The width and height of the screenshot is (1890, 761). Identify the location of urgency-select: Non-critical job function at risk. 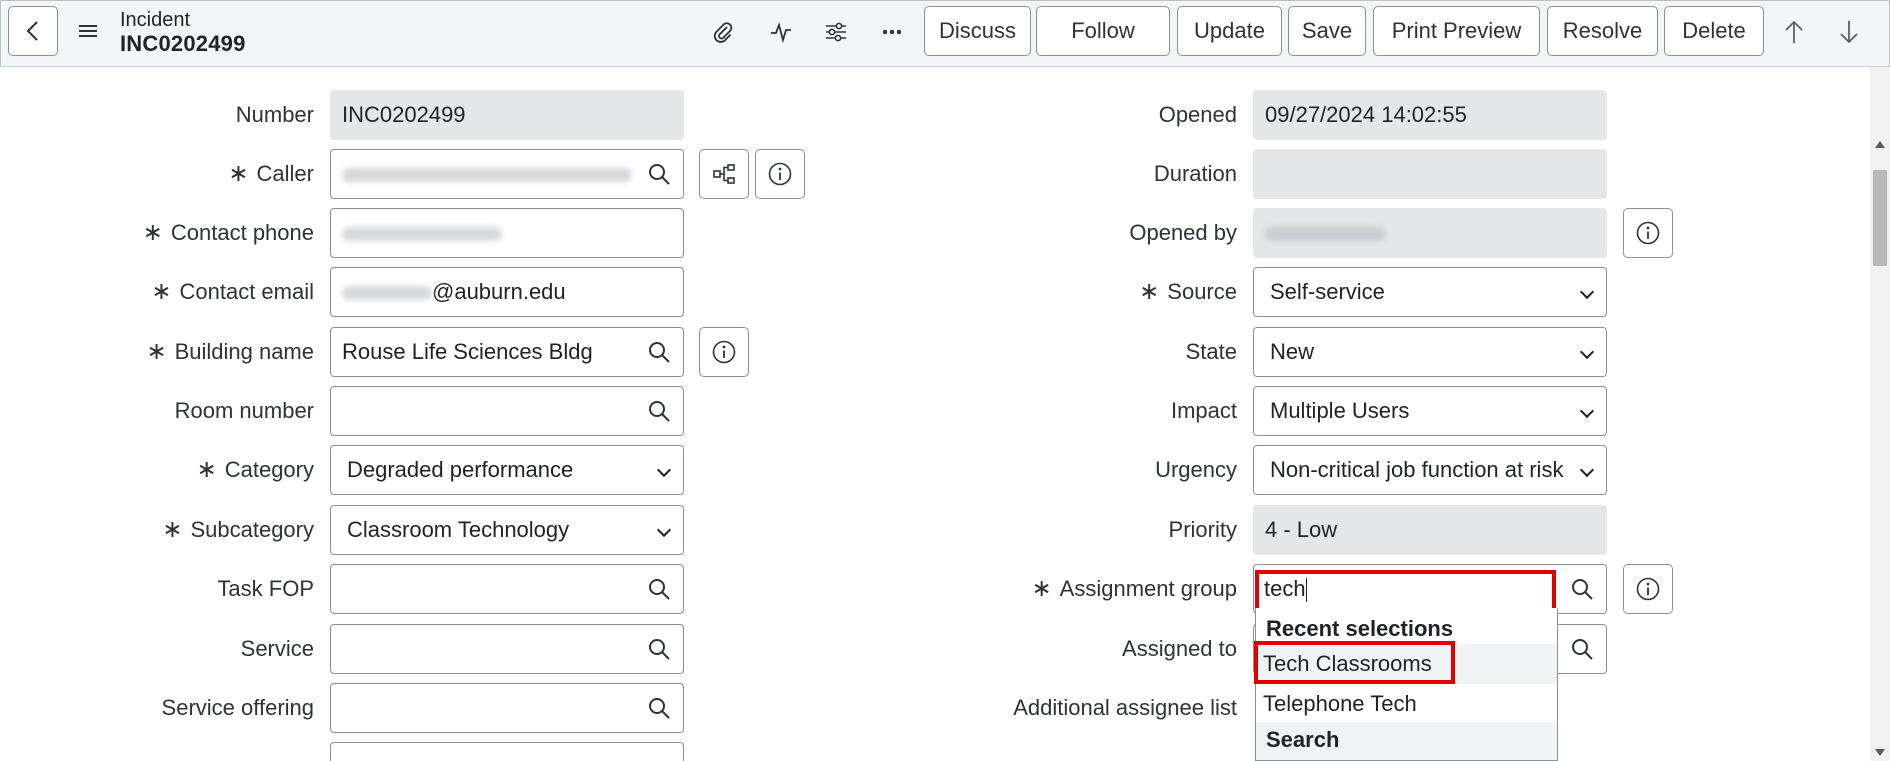
(1430, 470).